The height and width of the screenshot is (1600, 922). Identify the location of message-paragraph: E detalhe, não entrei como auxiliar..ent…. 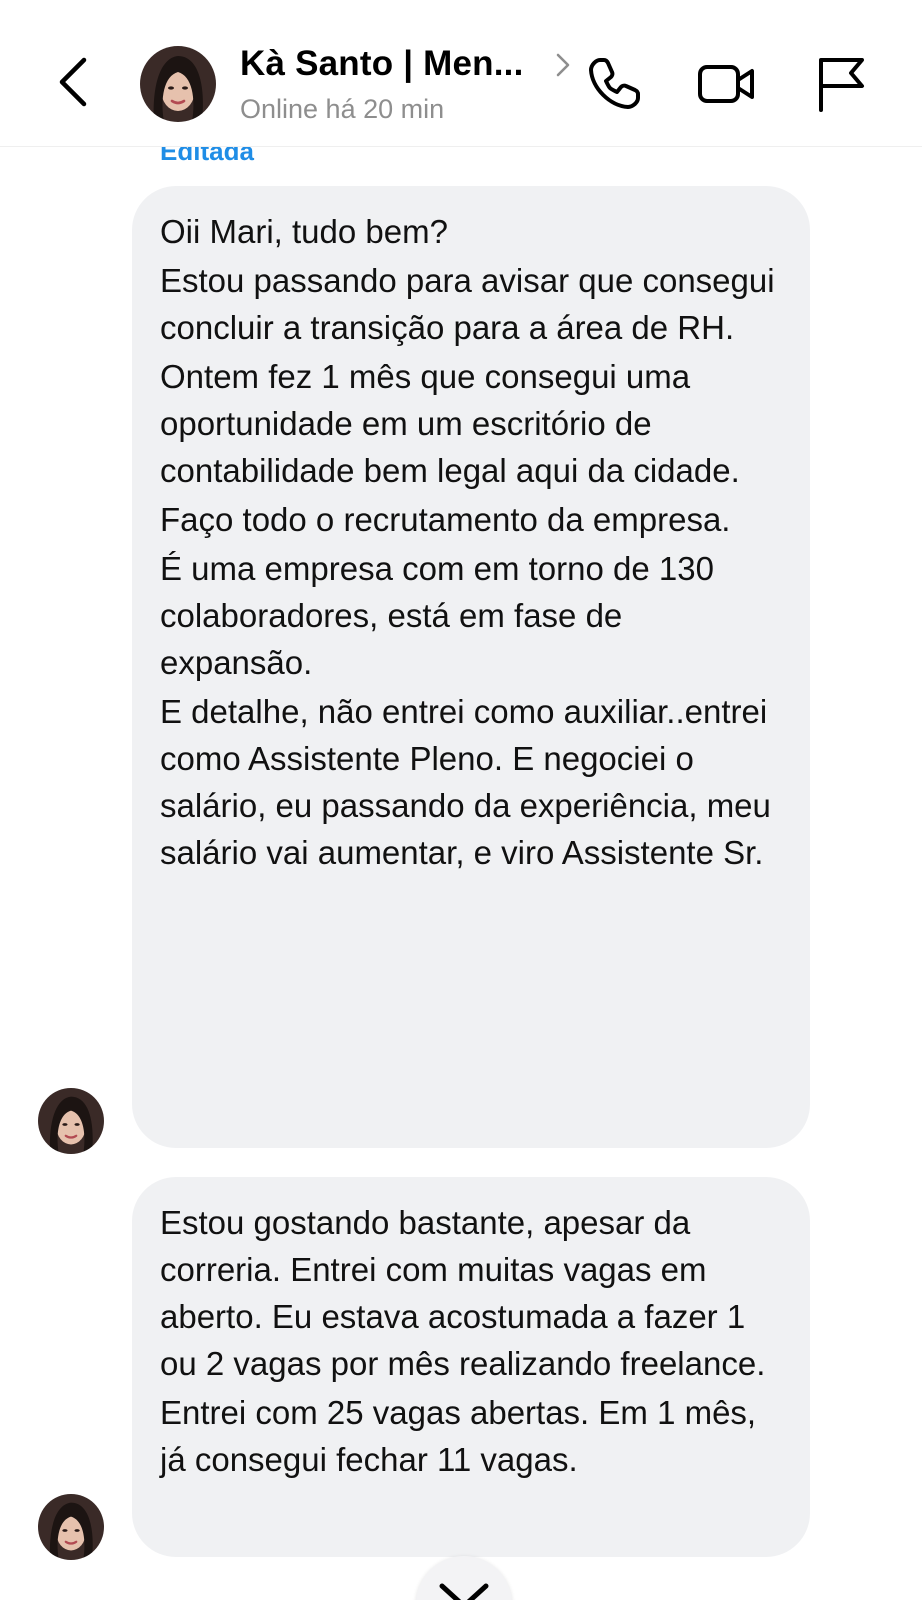
(465, 782).